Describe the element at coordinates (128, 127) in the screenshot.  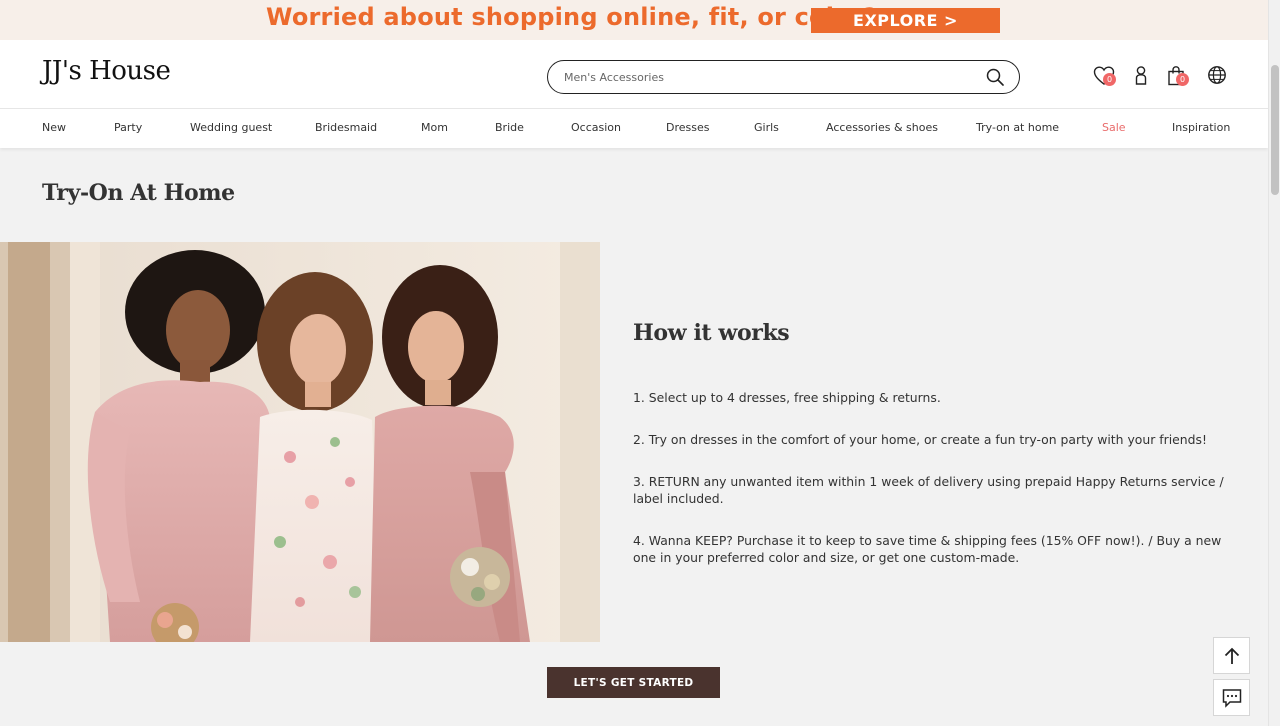
I see `nav-item-party: Party` at that location.